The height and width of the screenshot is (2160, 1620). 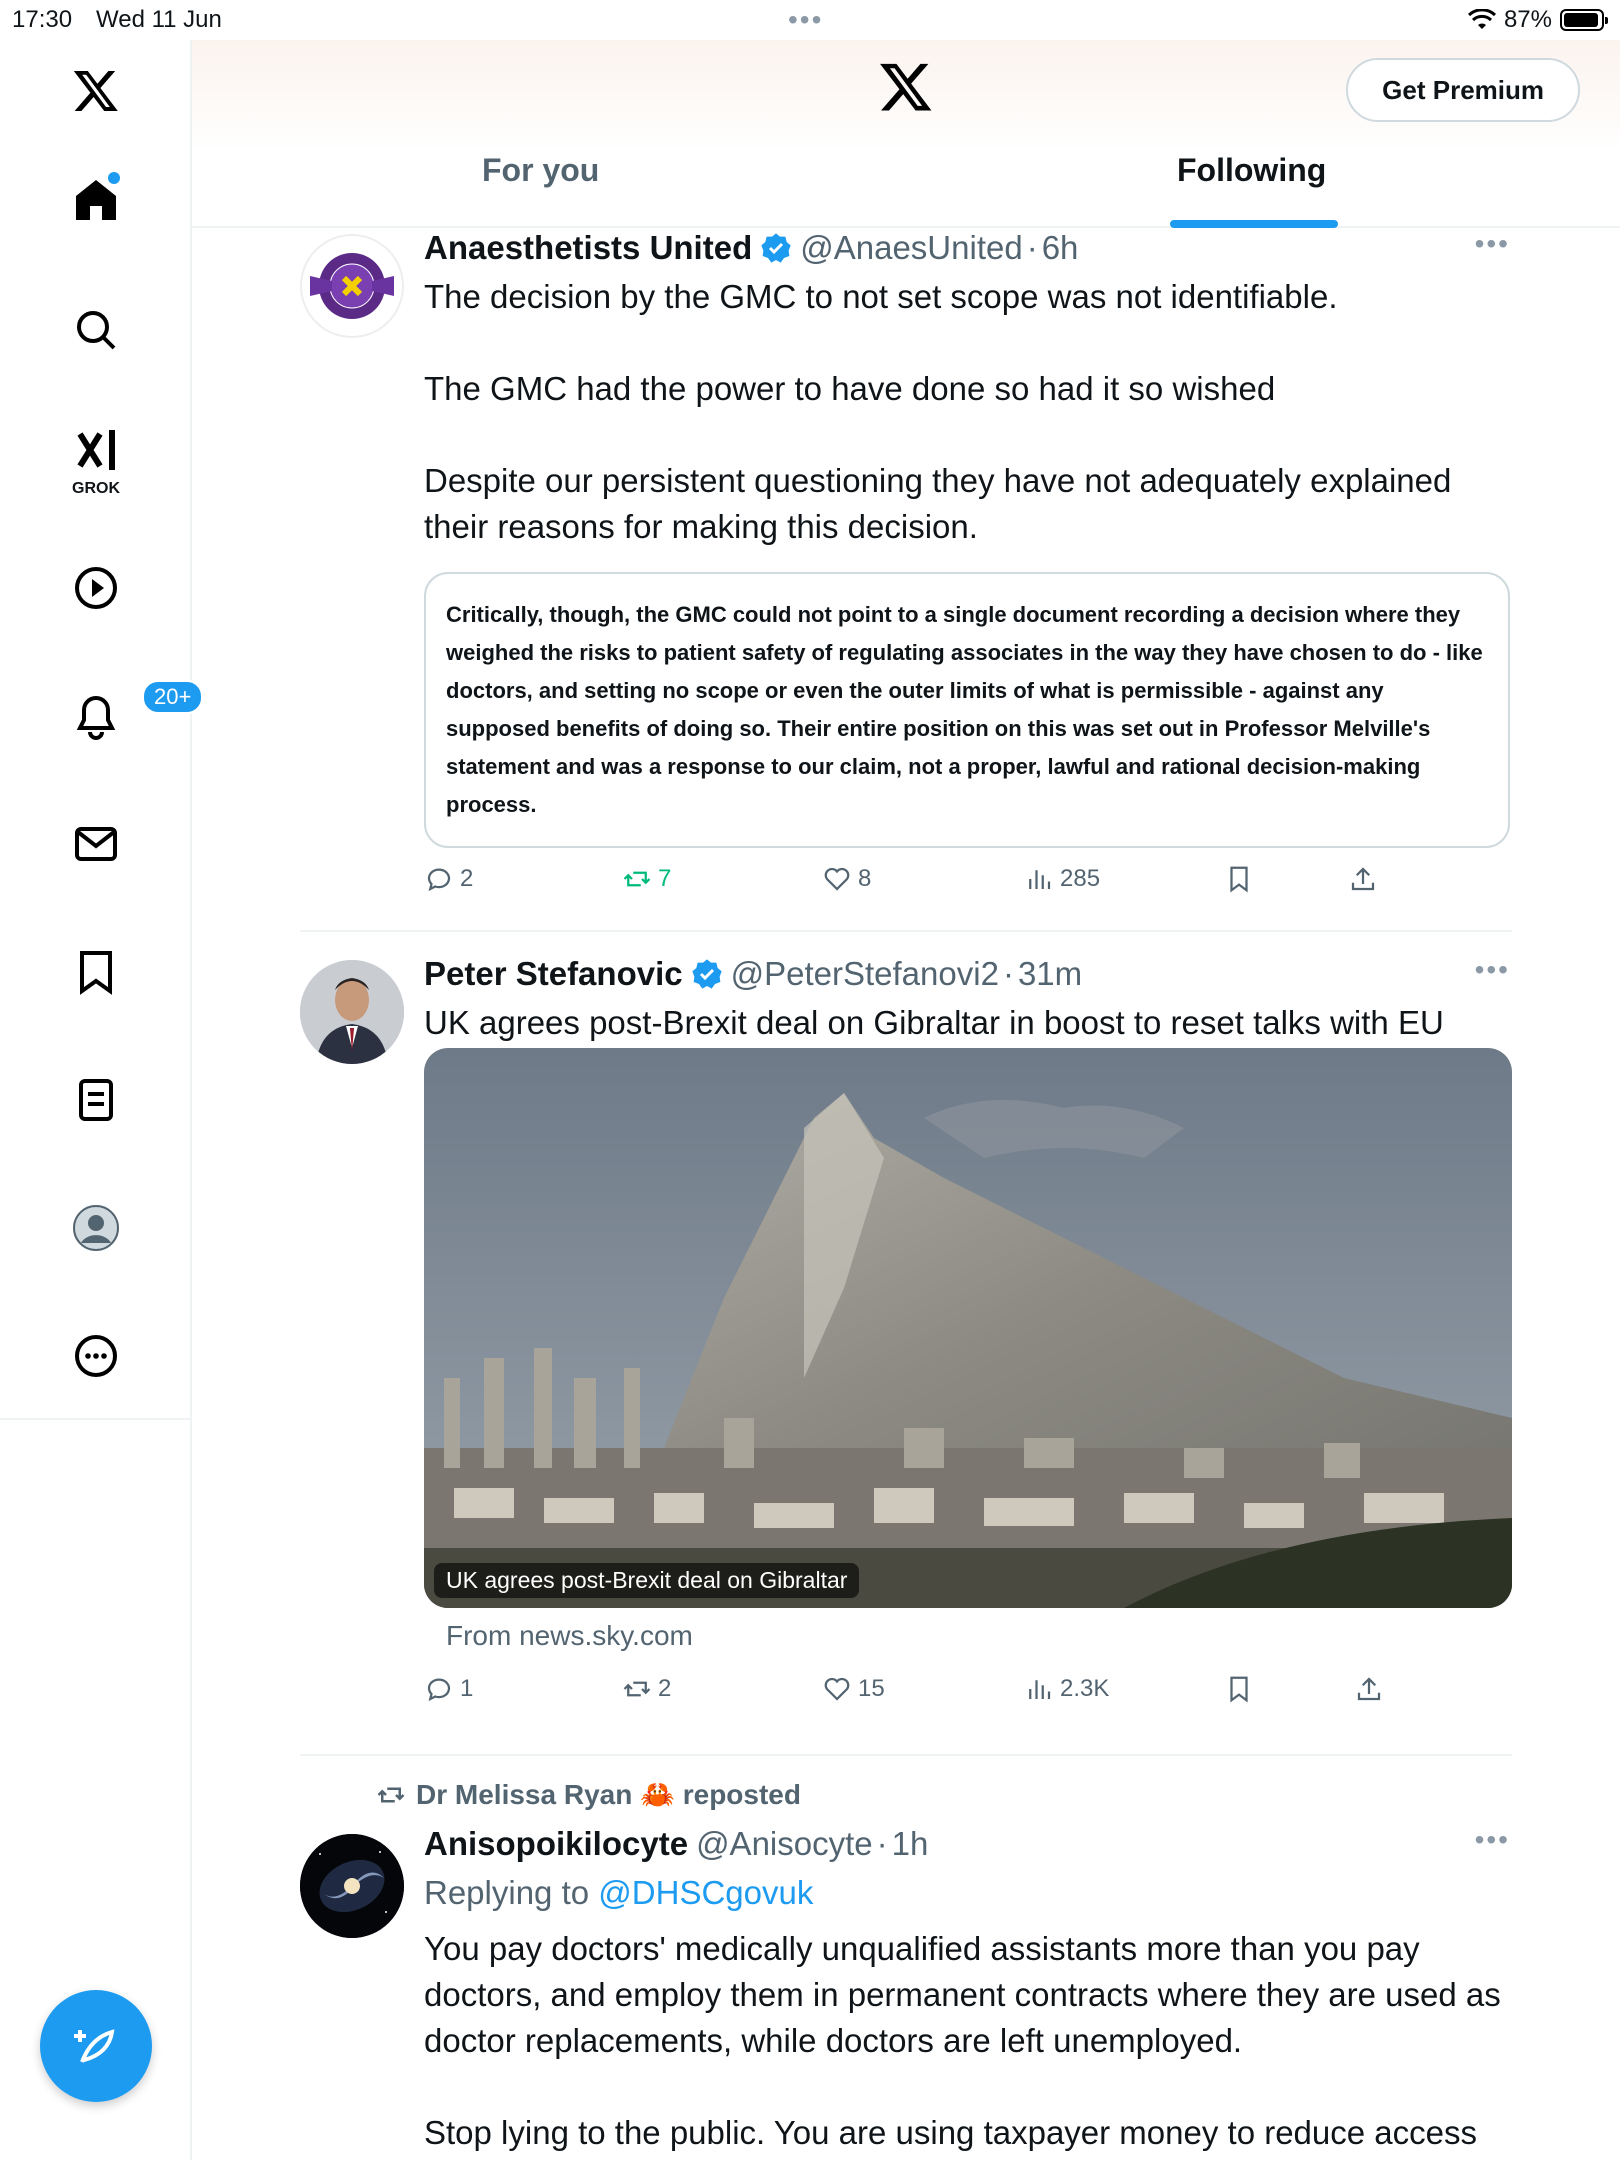 I want to click on video-play-icon, so click(x=96, y=588).